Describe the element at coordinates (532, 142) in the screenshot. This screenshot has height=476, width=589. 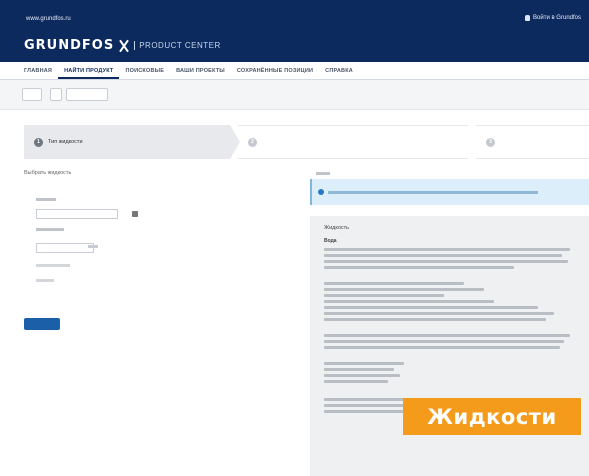
I see `step-3: 3` at that location.